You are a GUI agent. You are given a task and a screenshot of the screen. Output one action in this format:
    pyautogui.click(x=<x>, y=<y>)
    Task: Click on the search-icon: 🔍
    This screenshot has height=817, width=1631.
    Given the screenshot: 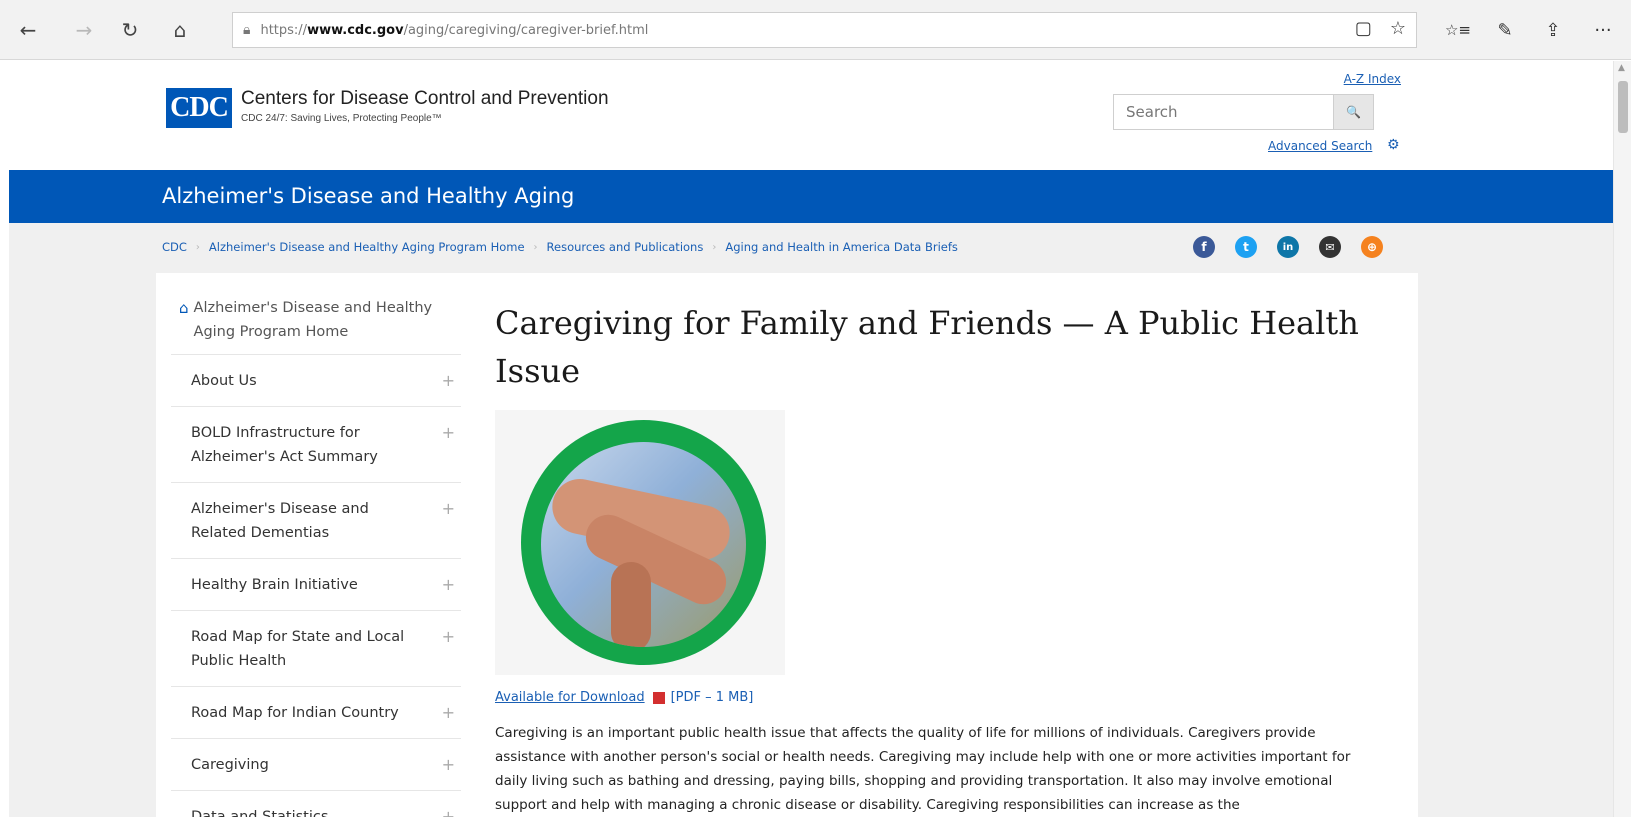 What is the action you would take?
    pyautogui.click(x=1353, y=112)
    